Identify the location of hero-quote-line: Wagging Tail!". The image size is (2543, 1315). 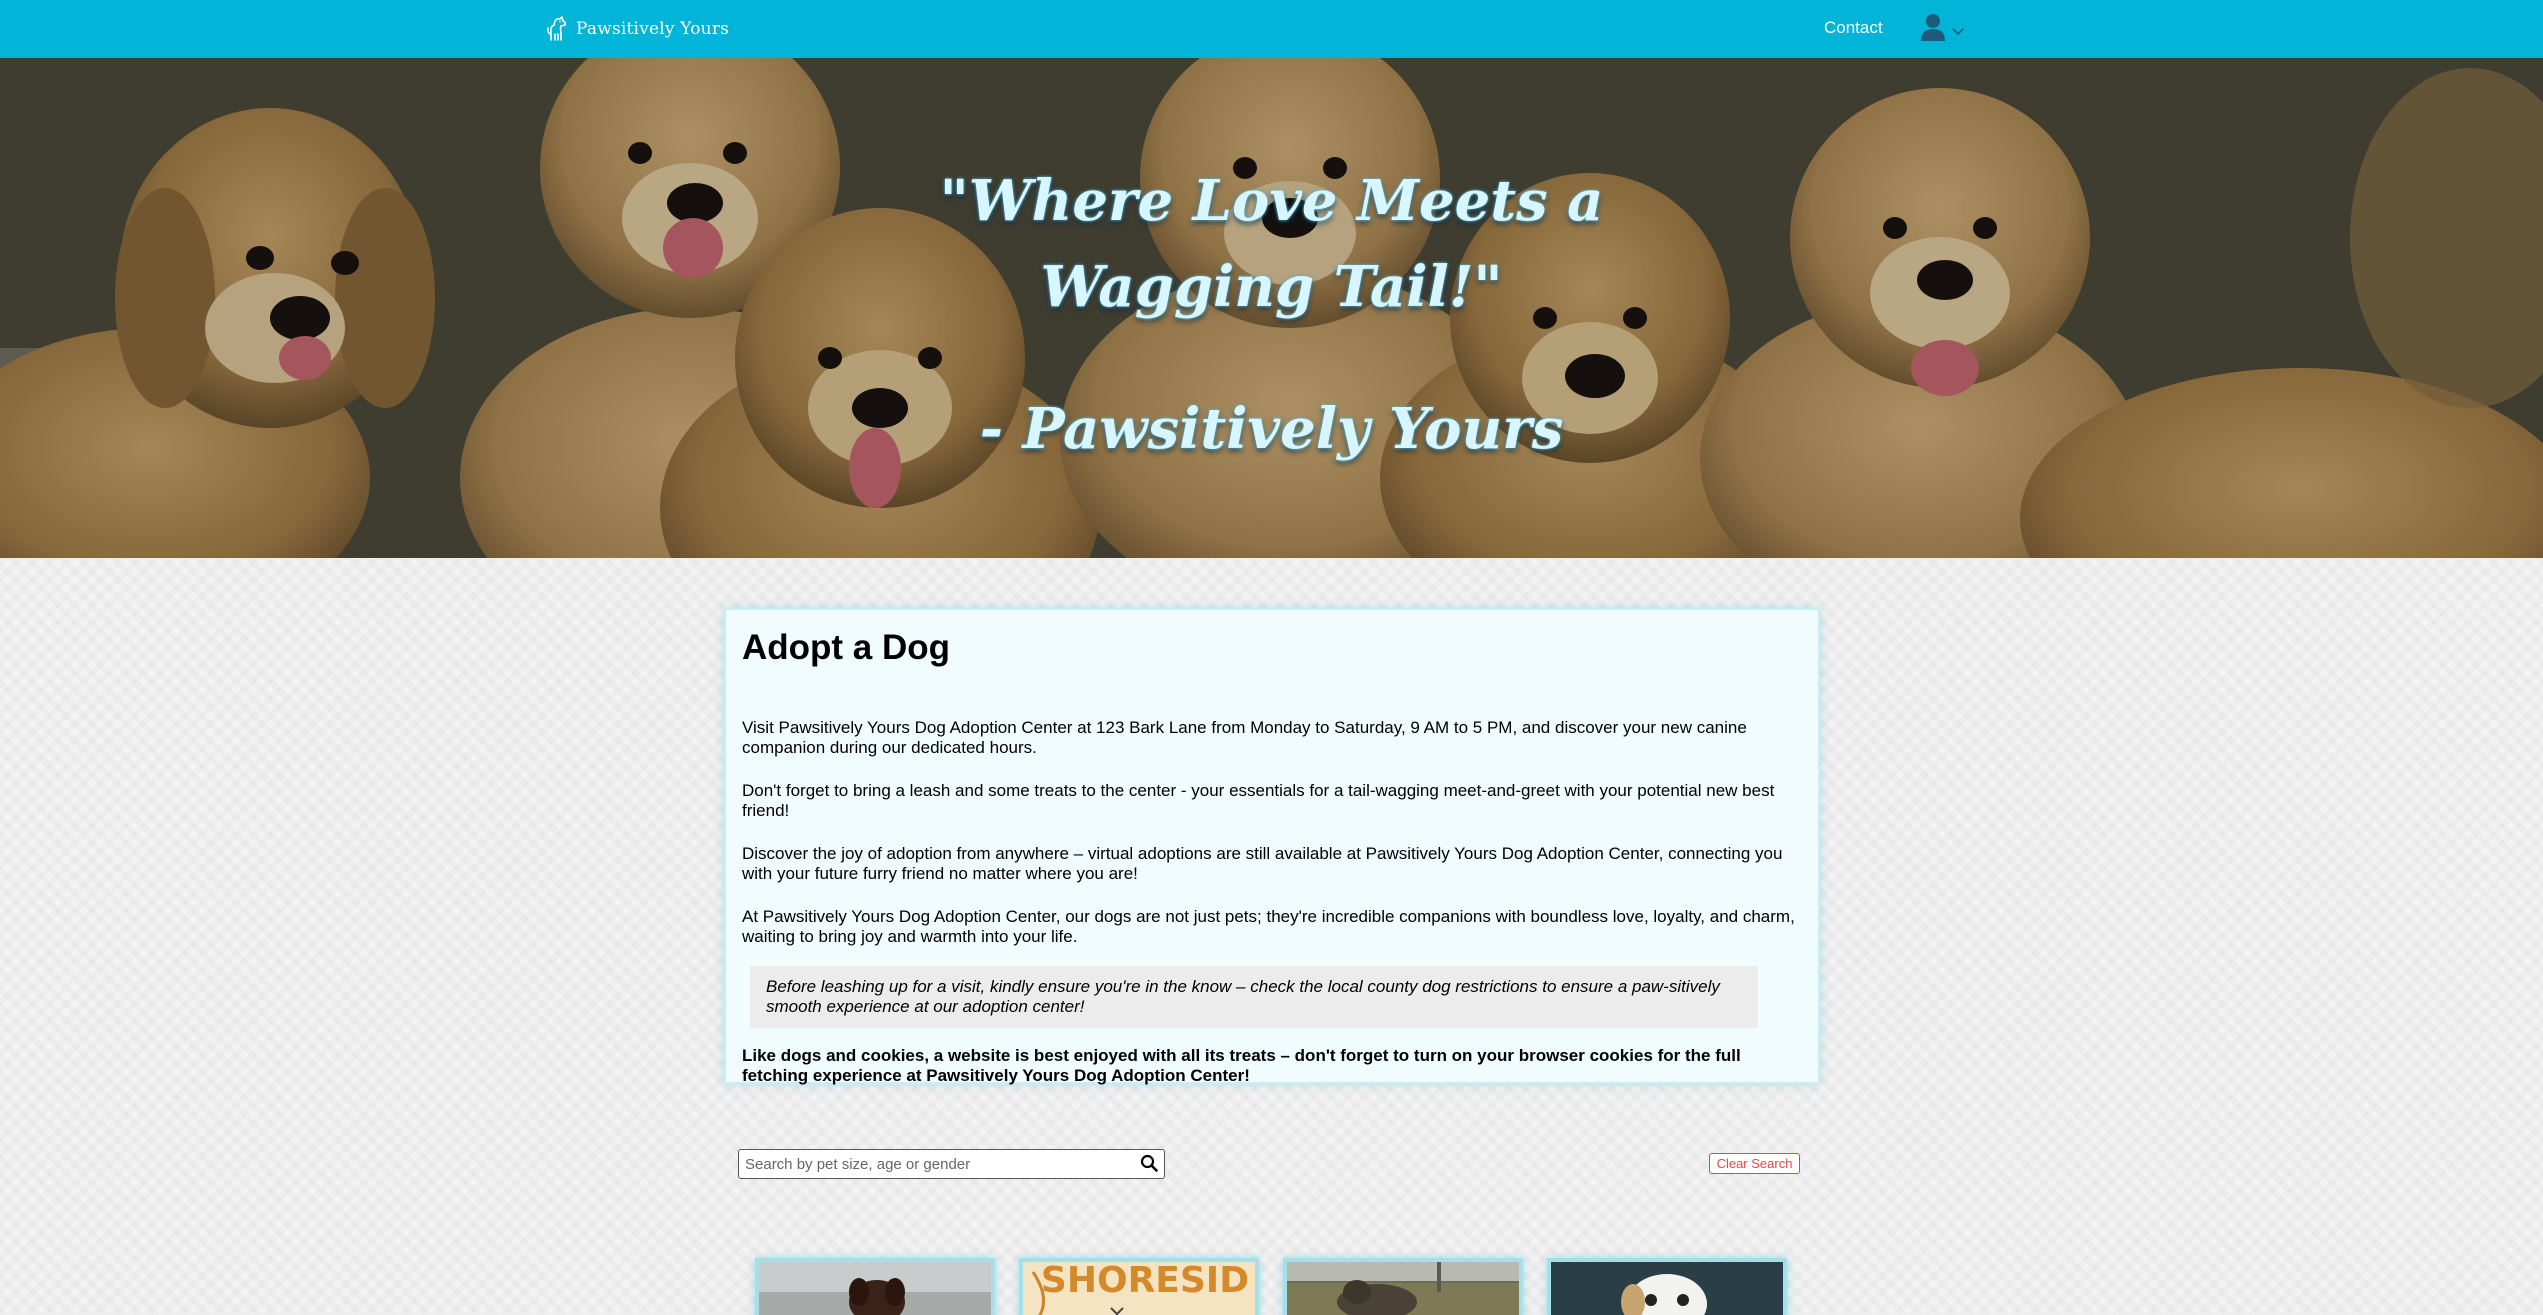
(1271, 287).